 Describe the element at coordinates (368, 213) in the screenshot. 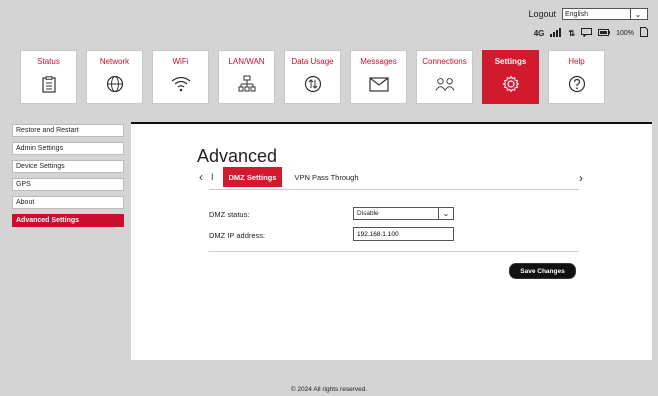

I see `dmz-status-value: Disable` at that location.